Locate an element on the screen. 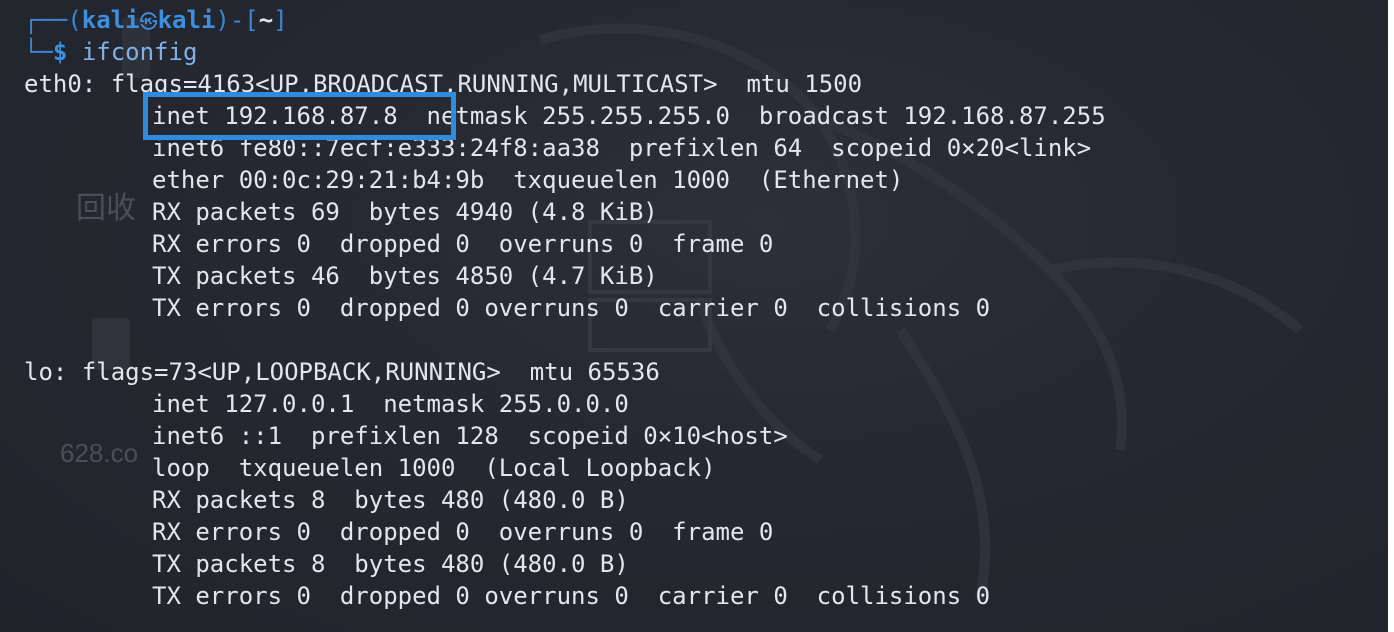  lo-rx-errors: RX errors 0 dropped 0 overruns 0 frame 0 is located at coordinates (463, 532).